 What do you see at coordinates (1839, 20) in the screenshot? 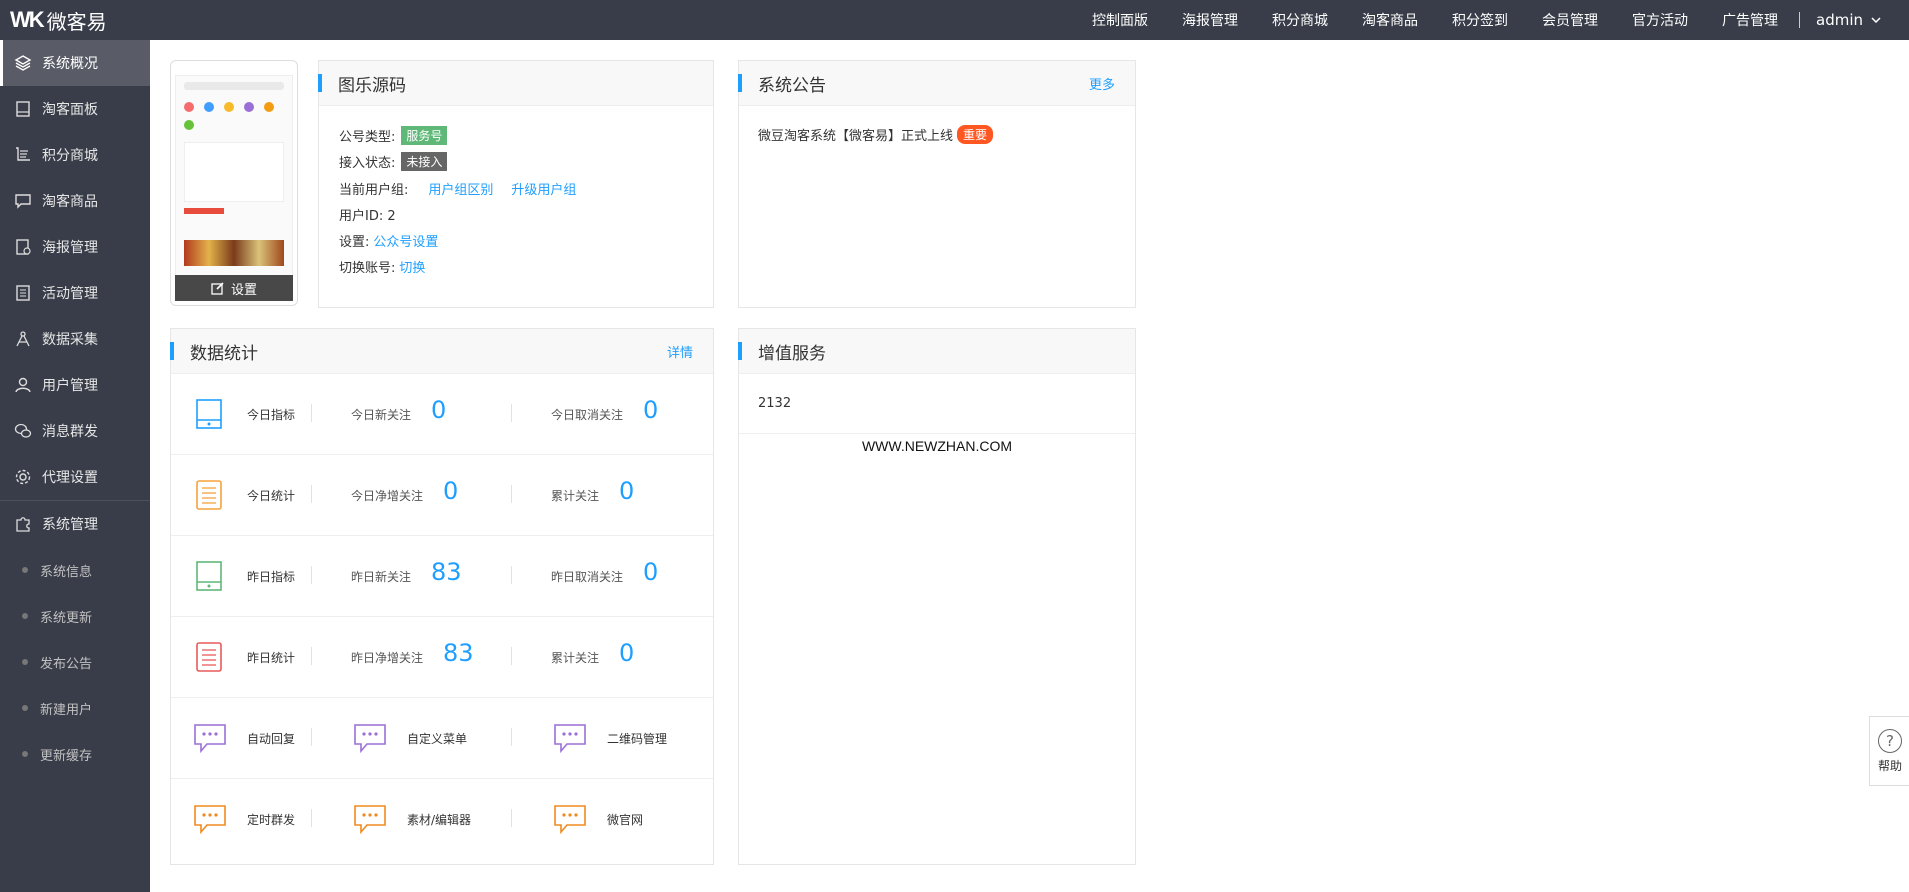
I see `username: admin` at bounding box center [1839, 20].